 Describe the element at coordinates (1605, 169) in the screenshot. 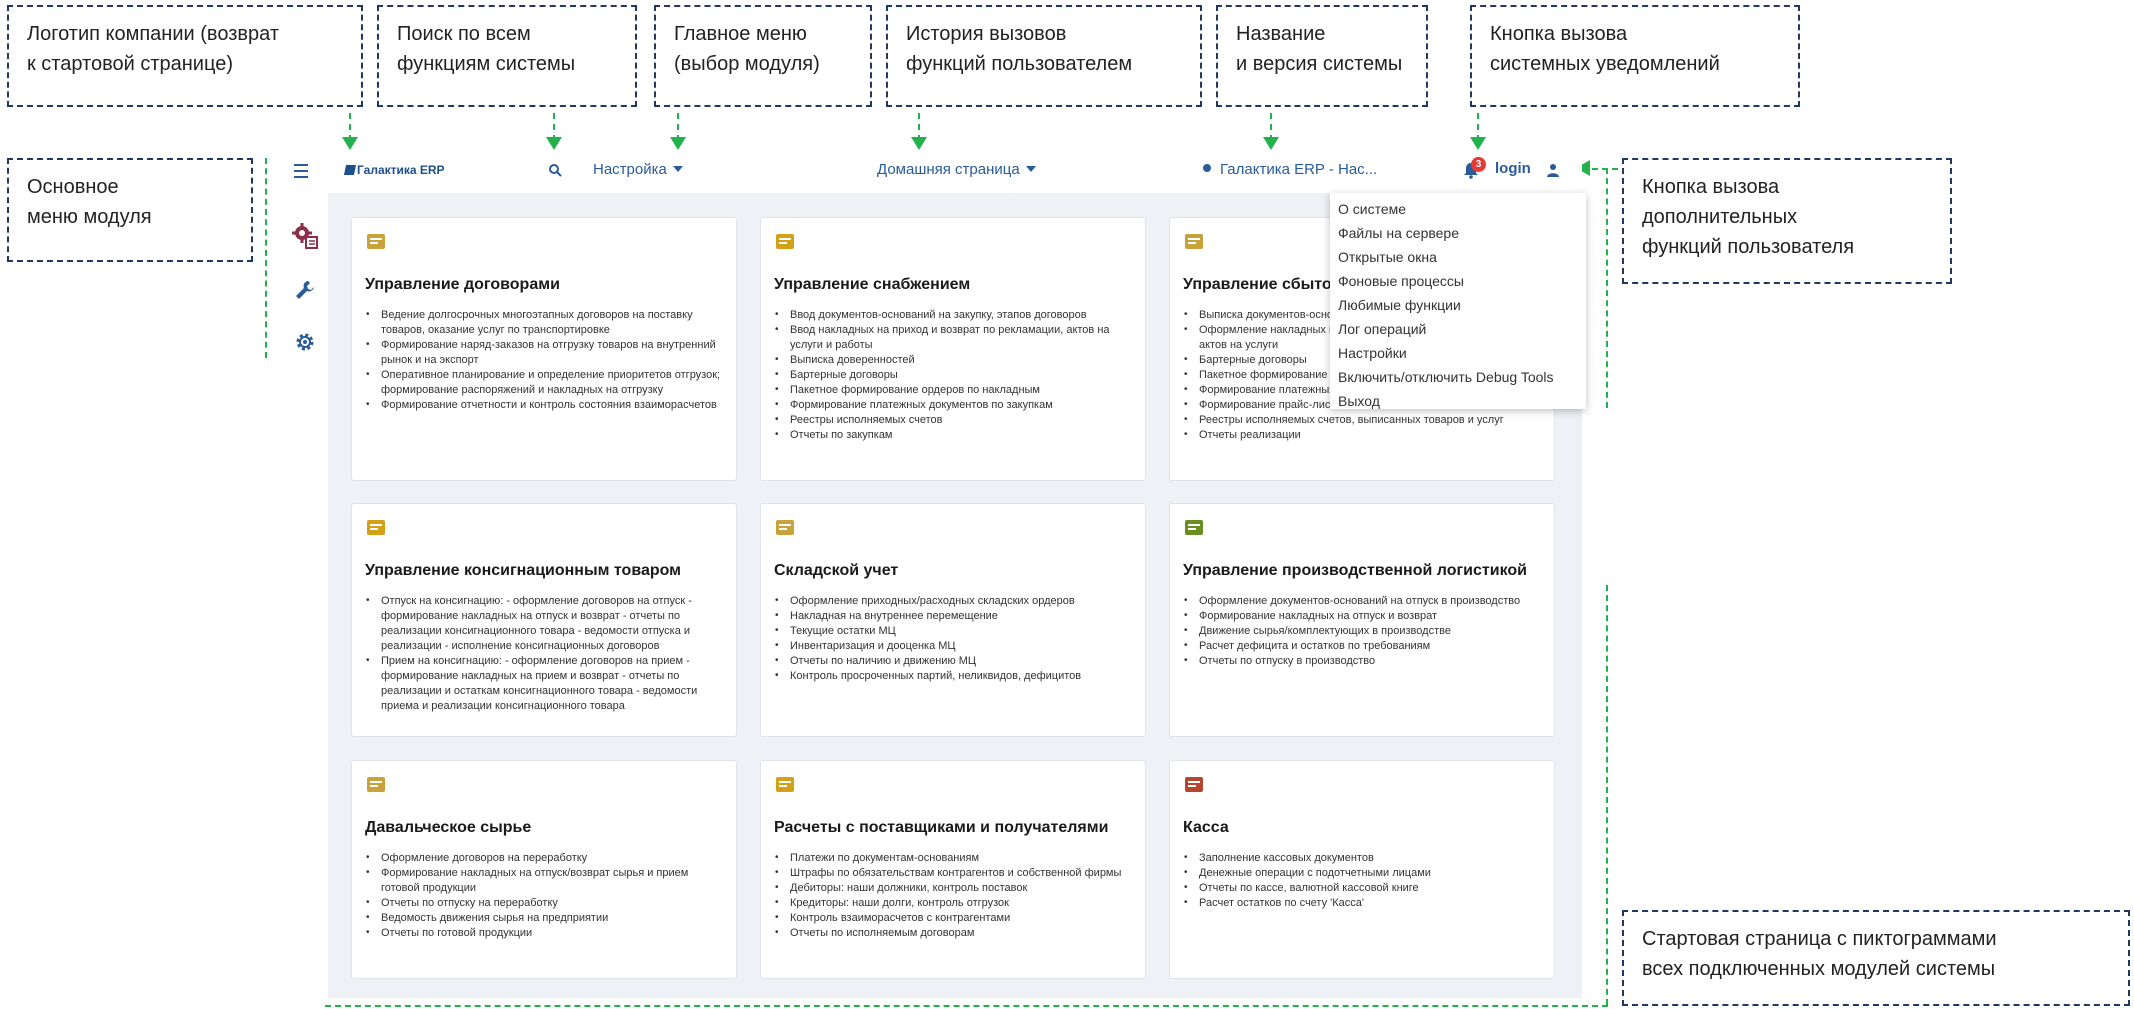

I see `guide-user-functions` at that location.